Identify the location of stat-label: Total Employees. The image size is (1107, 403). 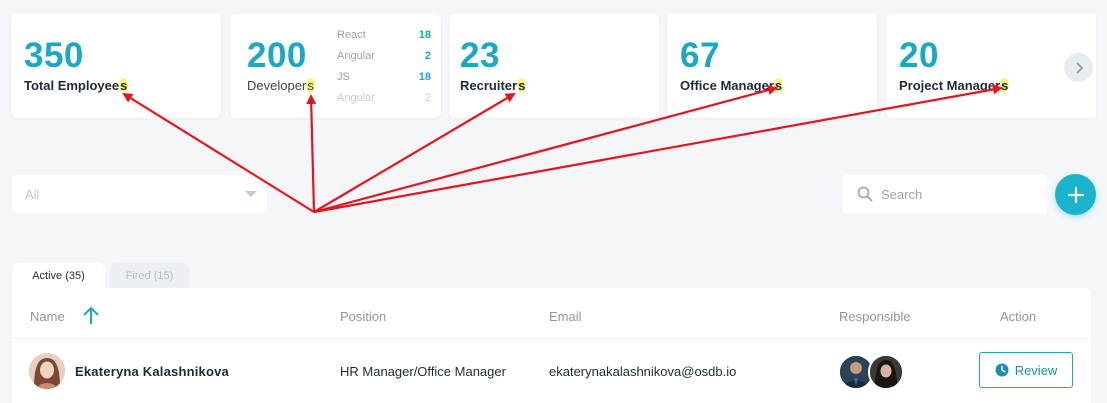
(76, 85).